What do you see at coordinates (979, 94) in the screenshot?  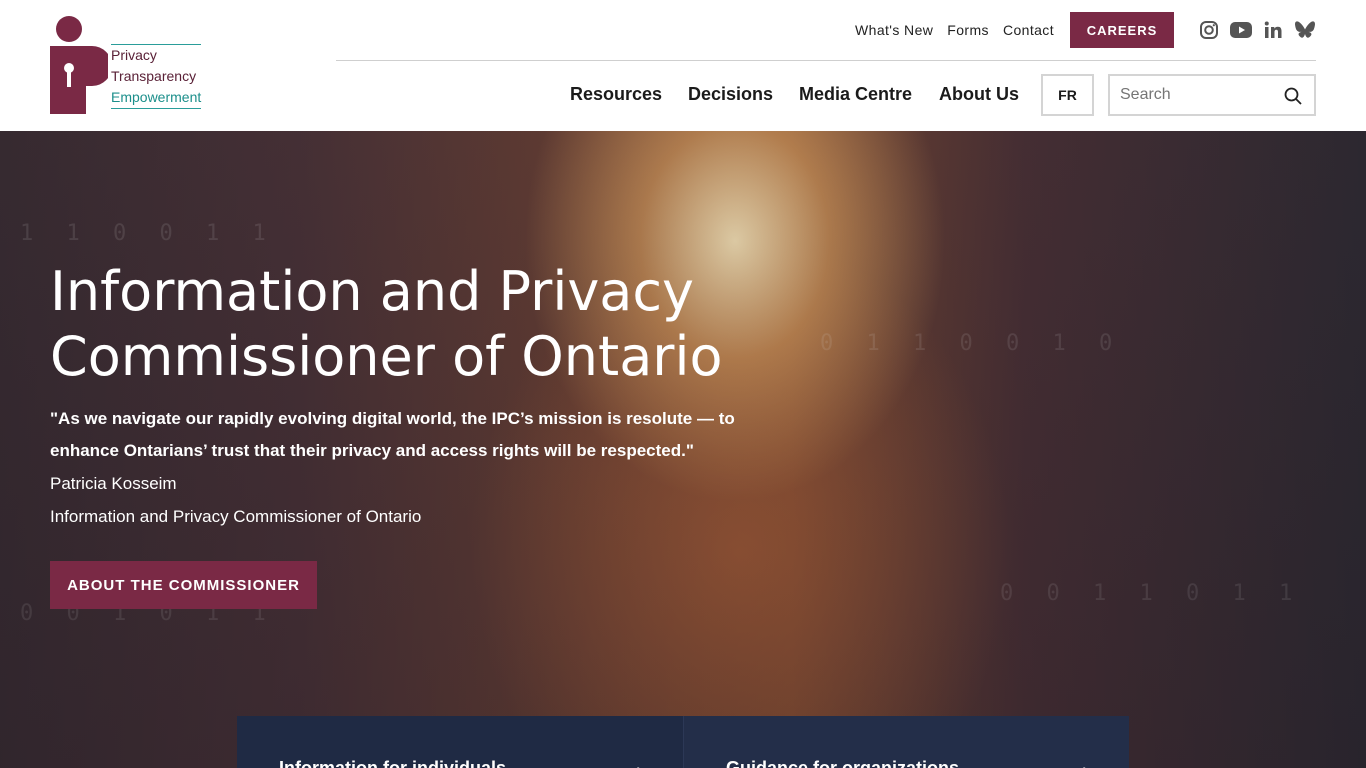 I see `nav-about-us: About Us` at bounding box center [979, 94].